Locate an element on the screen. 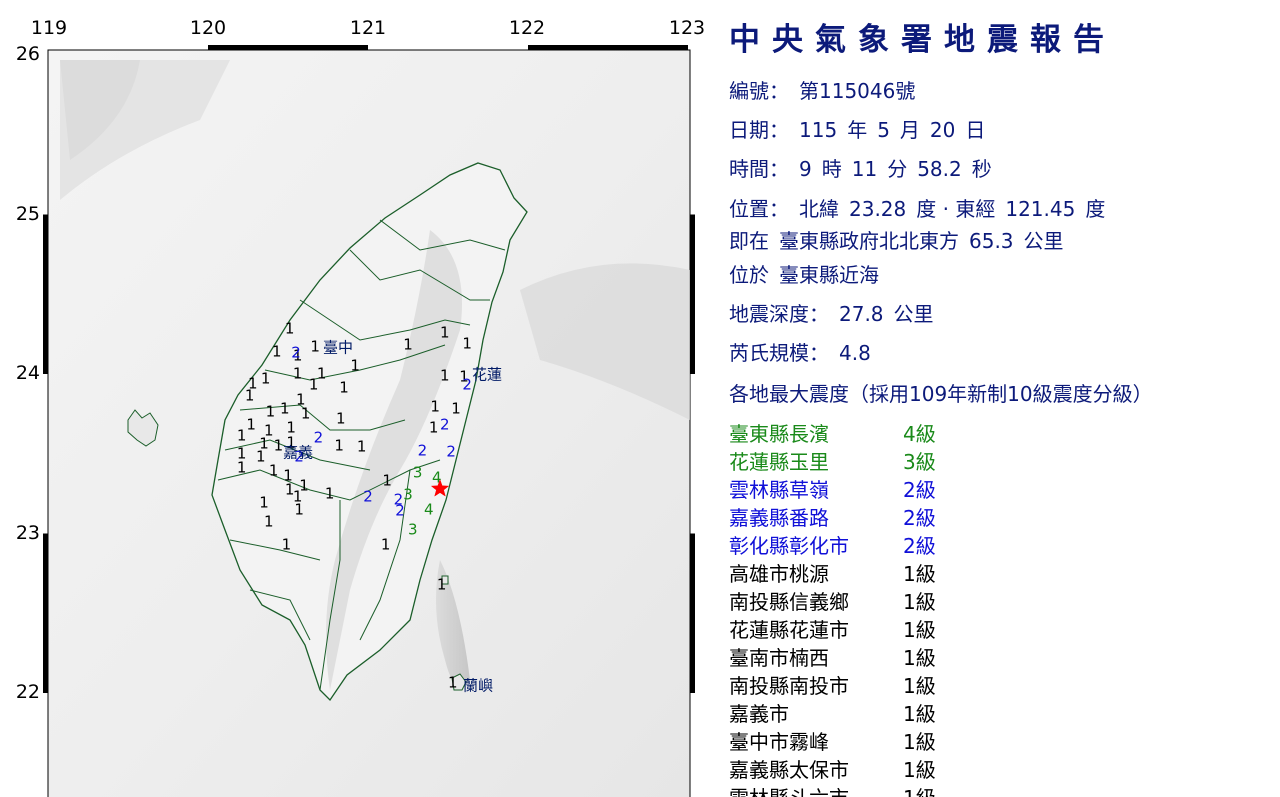 The height and width of the screenshot is (797, 1280). report-magnitude: 芮氏規模： 4.8 is located at coordinates (805, 351).